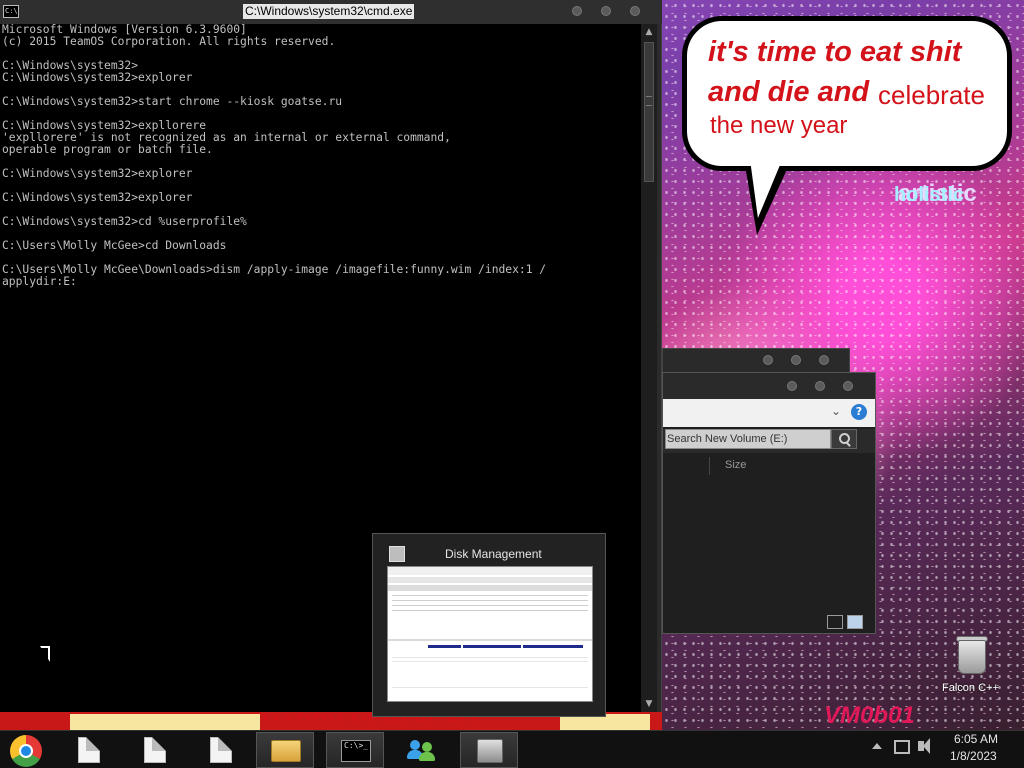 This screenshot has height=768, width=1024. Describe the element at coordinates (769, 554) in the screenshot. I see `file-list` at that location.